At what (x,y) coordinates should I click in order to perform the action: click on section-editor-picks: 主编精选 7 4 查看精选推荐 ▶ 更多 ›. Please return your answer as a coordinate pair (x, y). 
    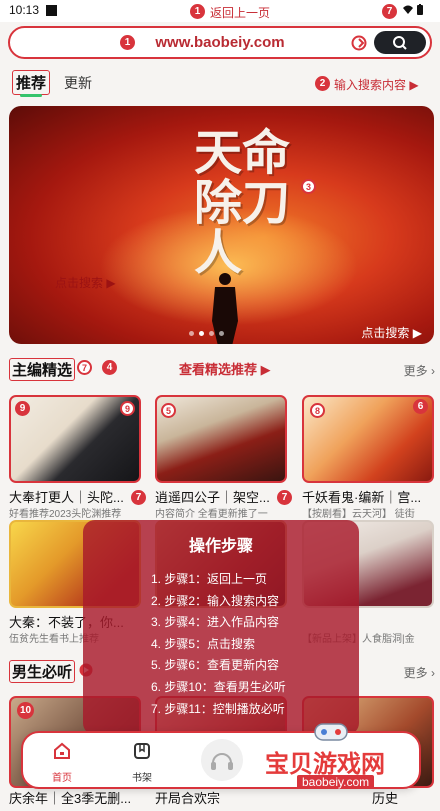
    Looking at the image, I should click on (222, 369).